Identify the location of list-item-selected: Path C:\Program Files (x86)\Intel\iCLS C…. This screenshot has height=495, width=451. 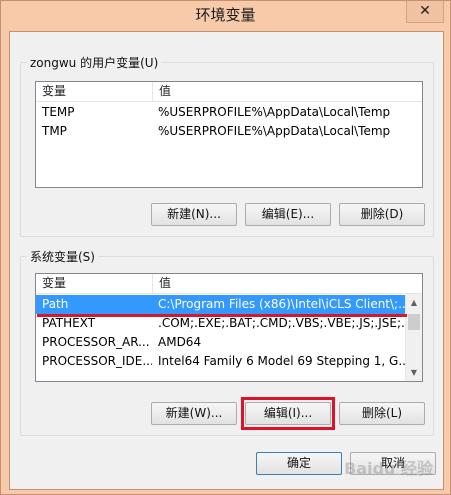
(221, 304).